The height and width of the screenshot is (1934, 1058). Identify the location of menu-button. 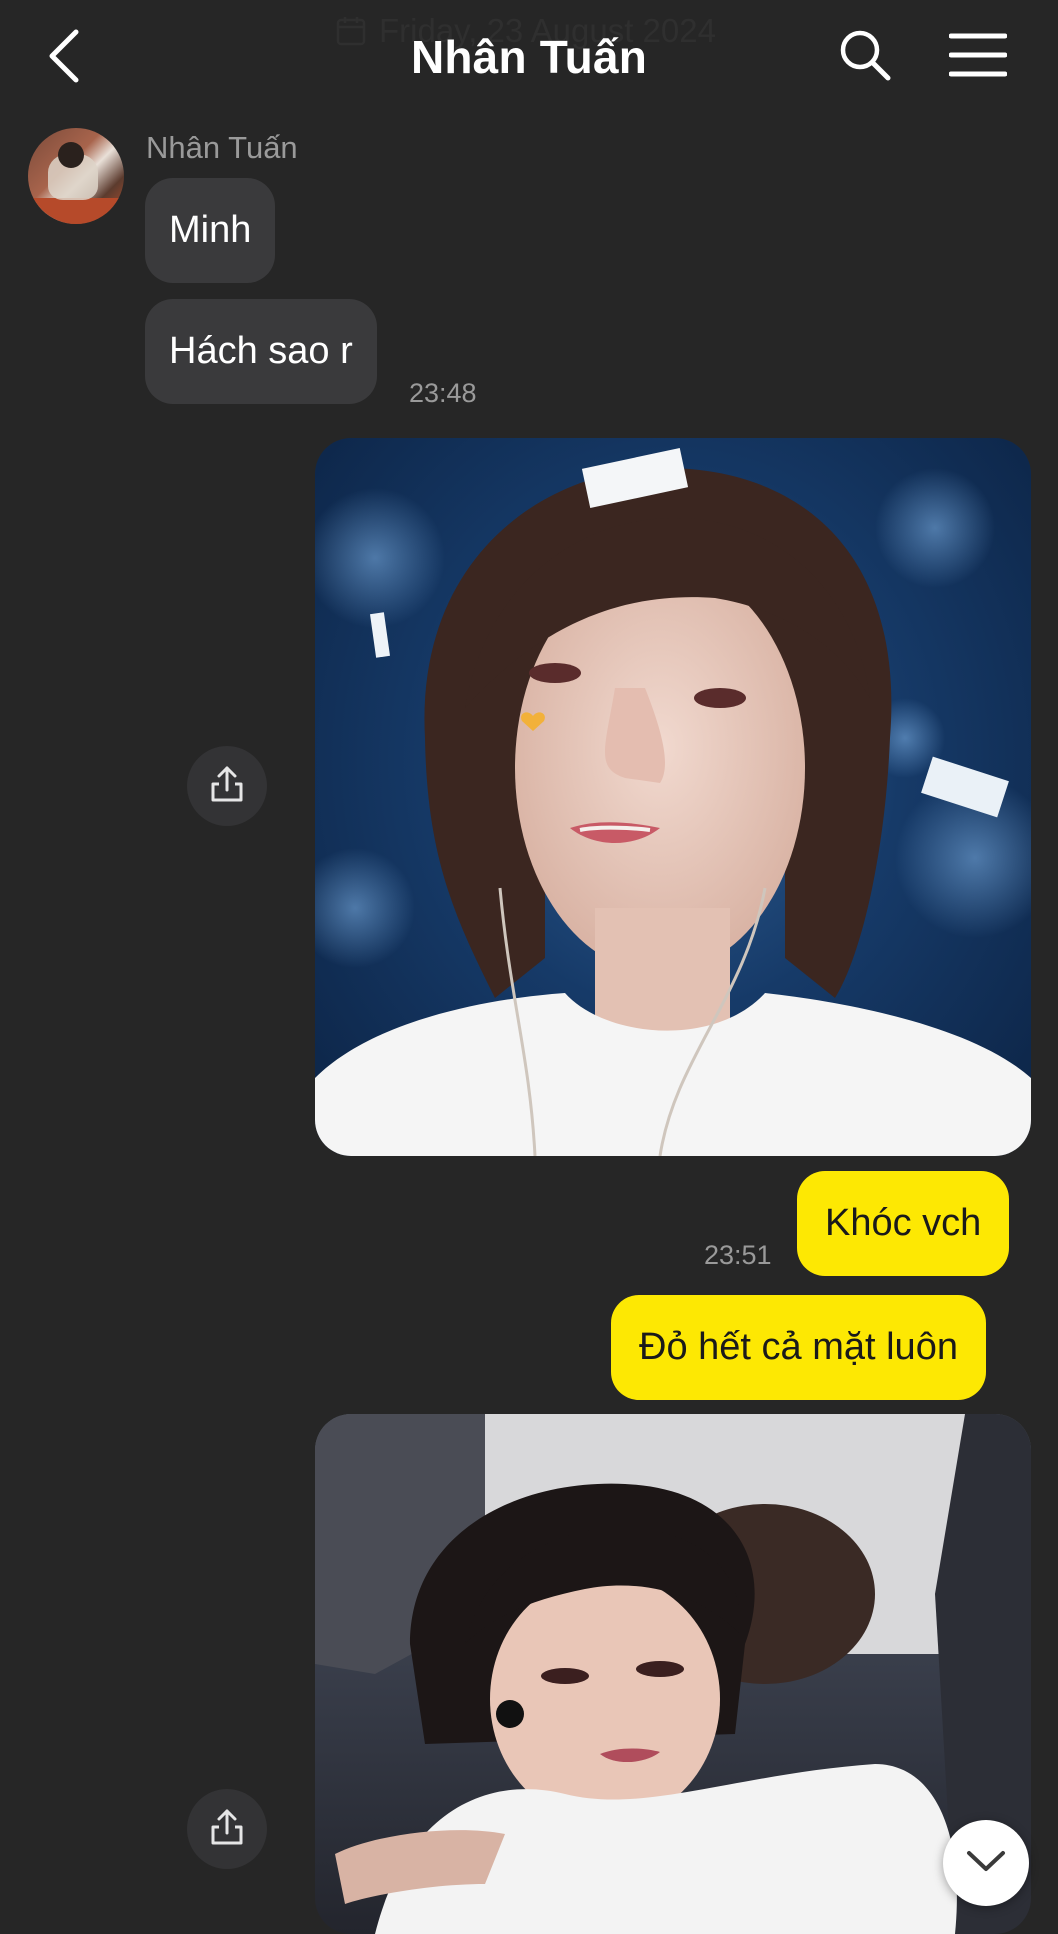
(978, 57).